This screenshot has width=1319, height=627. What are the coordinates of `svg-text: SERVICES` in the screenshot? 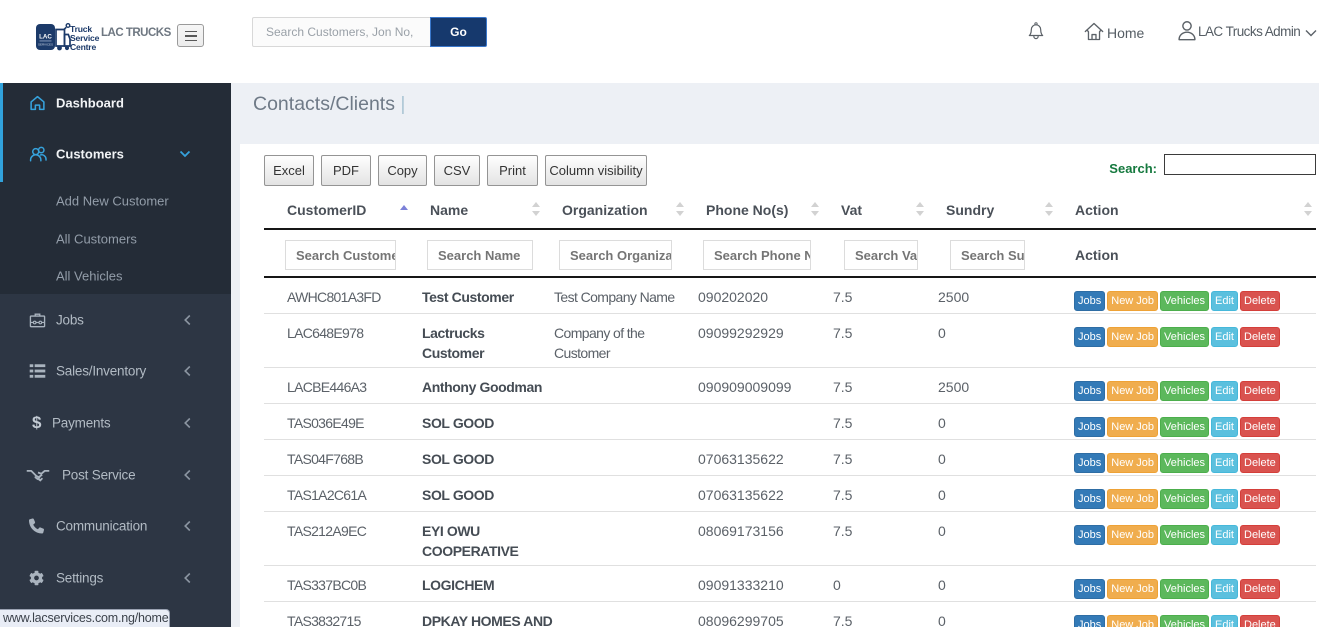 It's located at (45, 45).